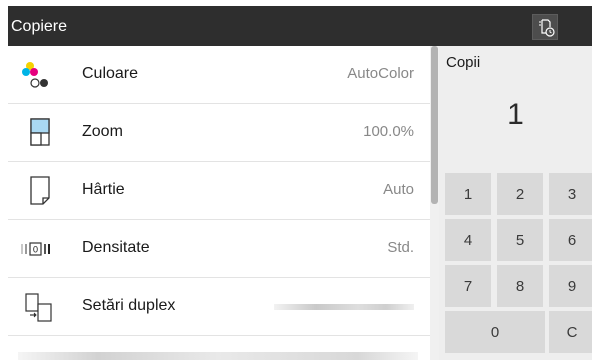 Image resolution: width=592 pixels, height=360 pixels. What do you see at coordinates (219, 249) in the screenshot?
I see `setting-density: 0 Densitate Std.` at bounding box center [219, 249].